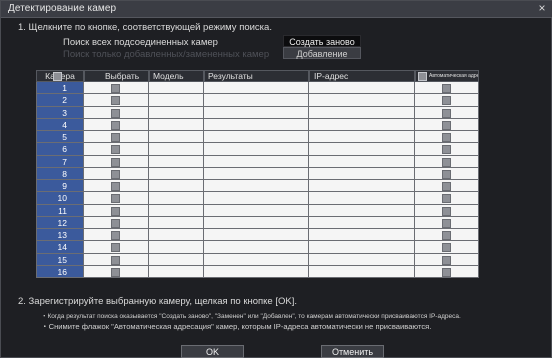 The height and width of the screenshot is (358, 552). I want to click on table-row: 12, so click(257, 222).